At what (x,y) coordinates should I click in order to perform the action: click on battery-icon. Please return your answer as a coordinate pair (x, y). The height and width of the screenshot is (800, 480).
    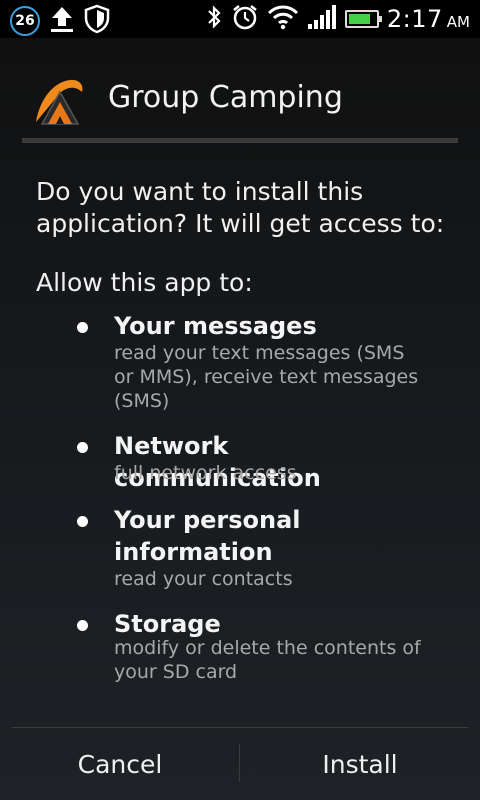
    Looking at the image, I should click on (363, 19).